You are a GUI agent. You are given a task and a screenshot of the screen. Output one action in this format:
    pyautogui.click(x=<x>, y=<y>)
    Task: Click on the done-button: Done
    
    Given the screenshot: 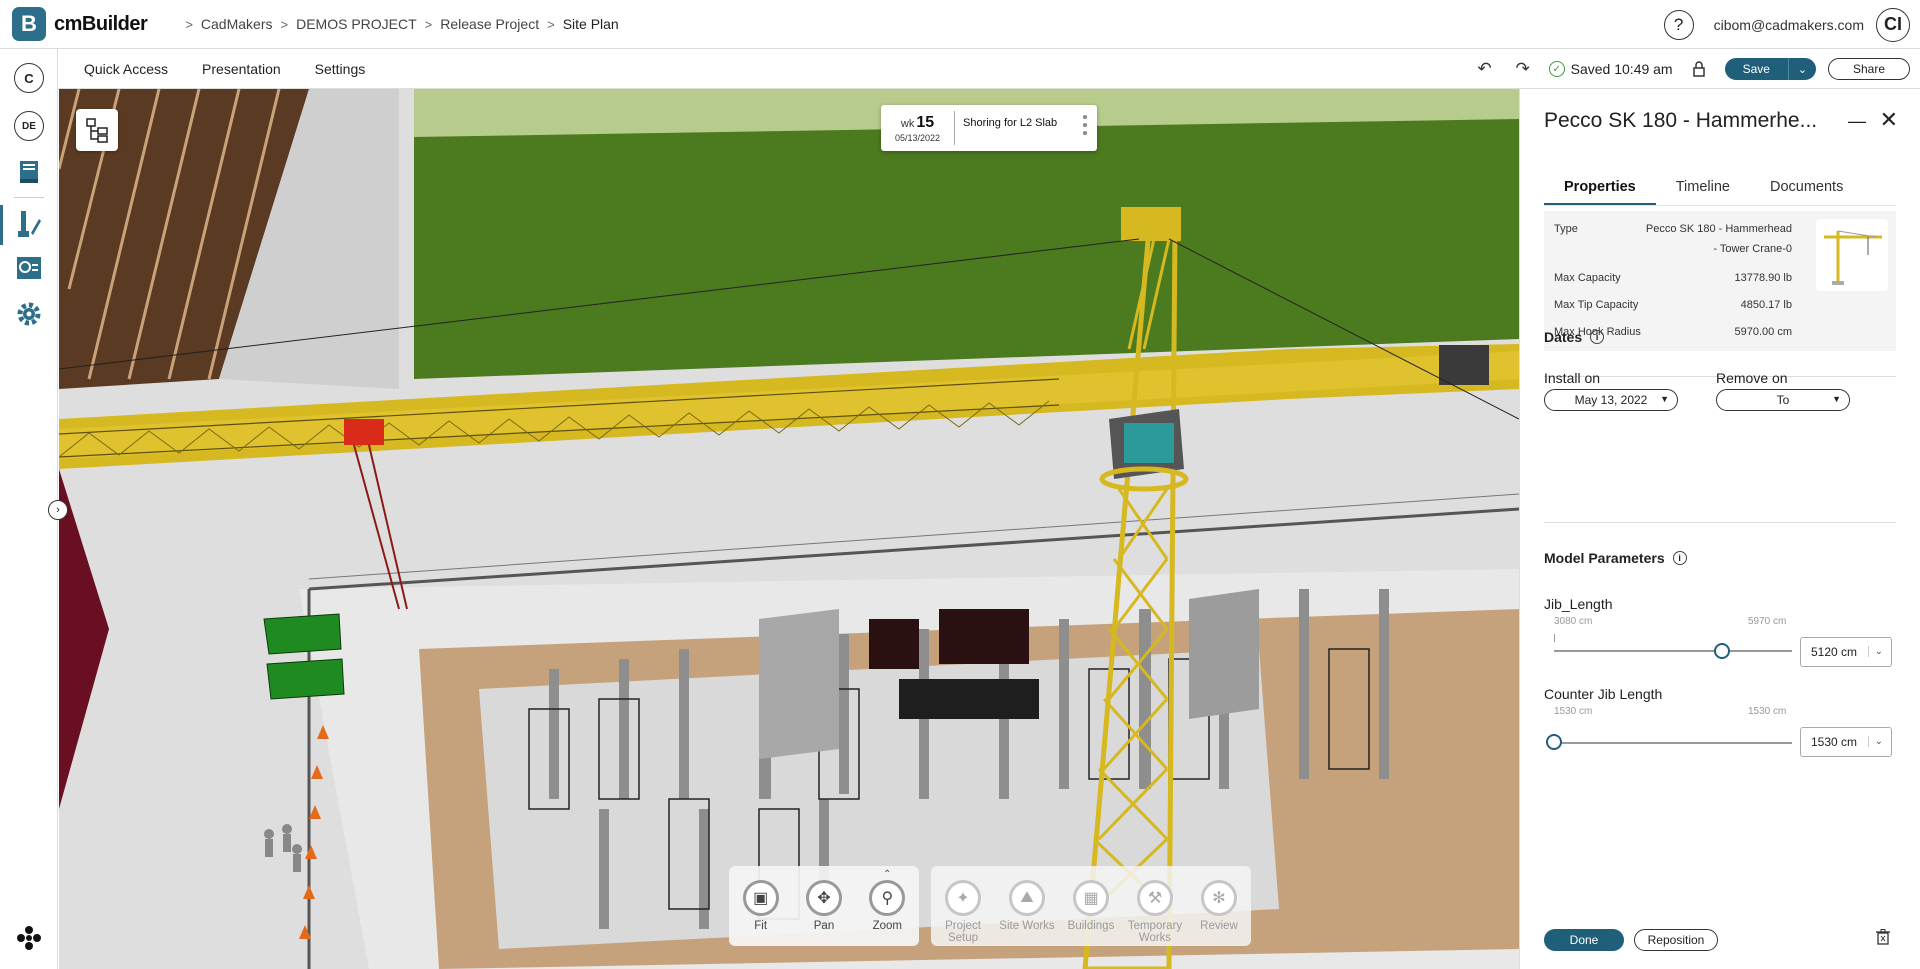 What is the action you would take?
    pyautogui.click(x=1584, y=940)
    